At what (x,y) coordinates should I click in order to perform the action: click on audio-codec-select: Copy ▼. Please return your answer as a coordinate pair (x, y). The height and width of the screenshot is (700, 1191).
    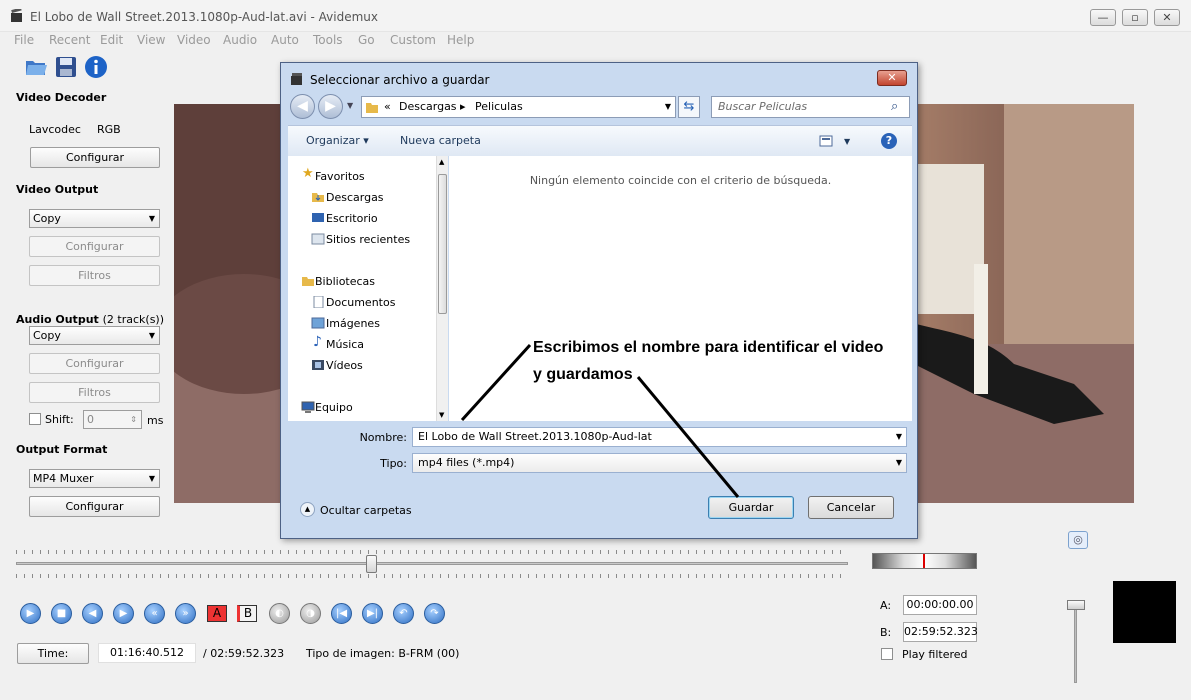
    Looking at the image, I should click on (94, 335).